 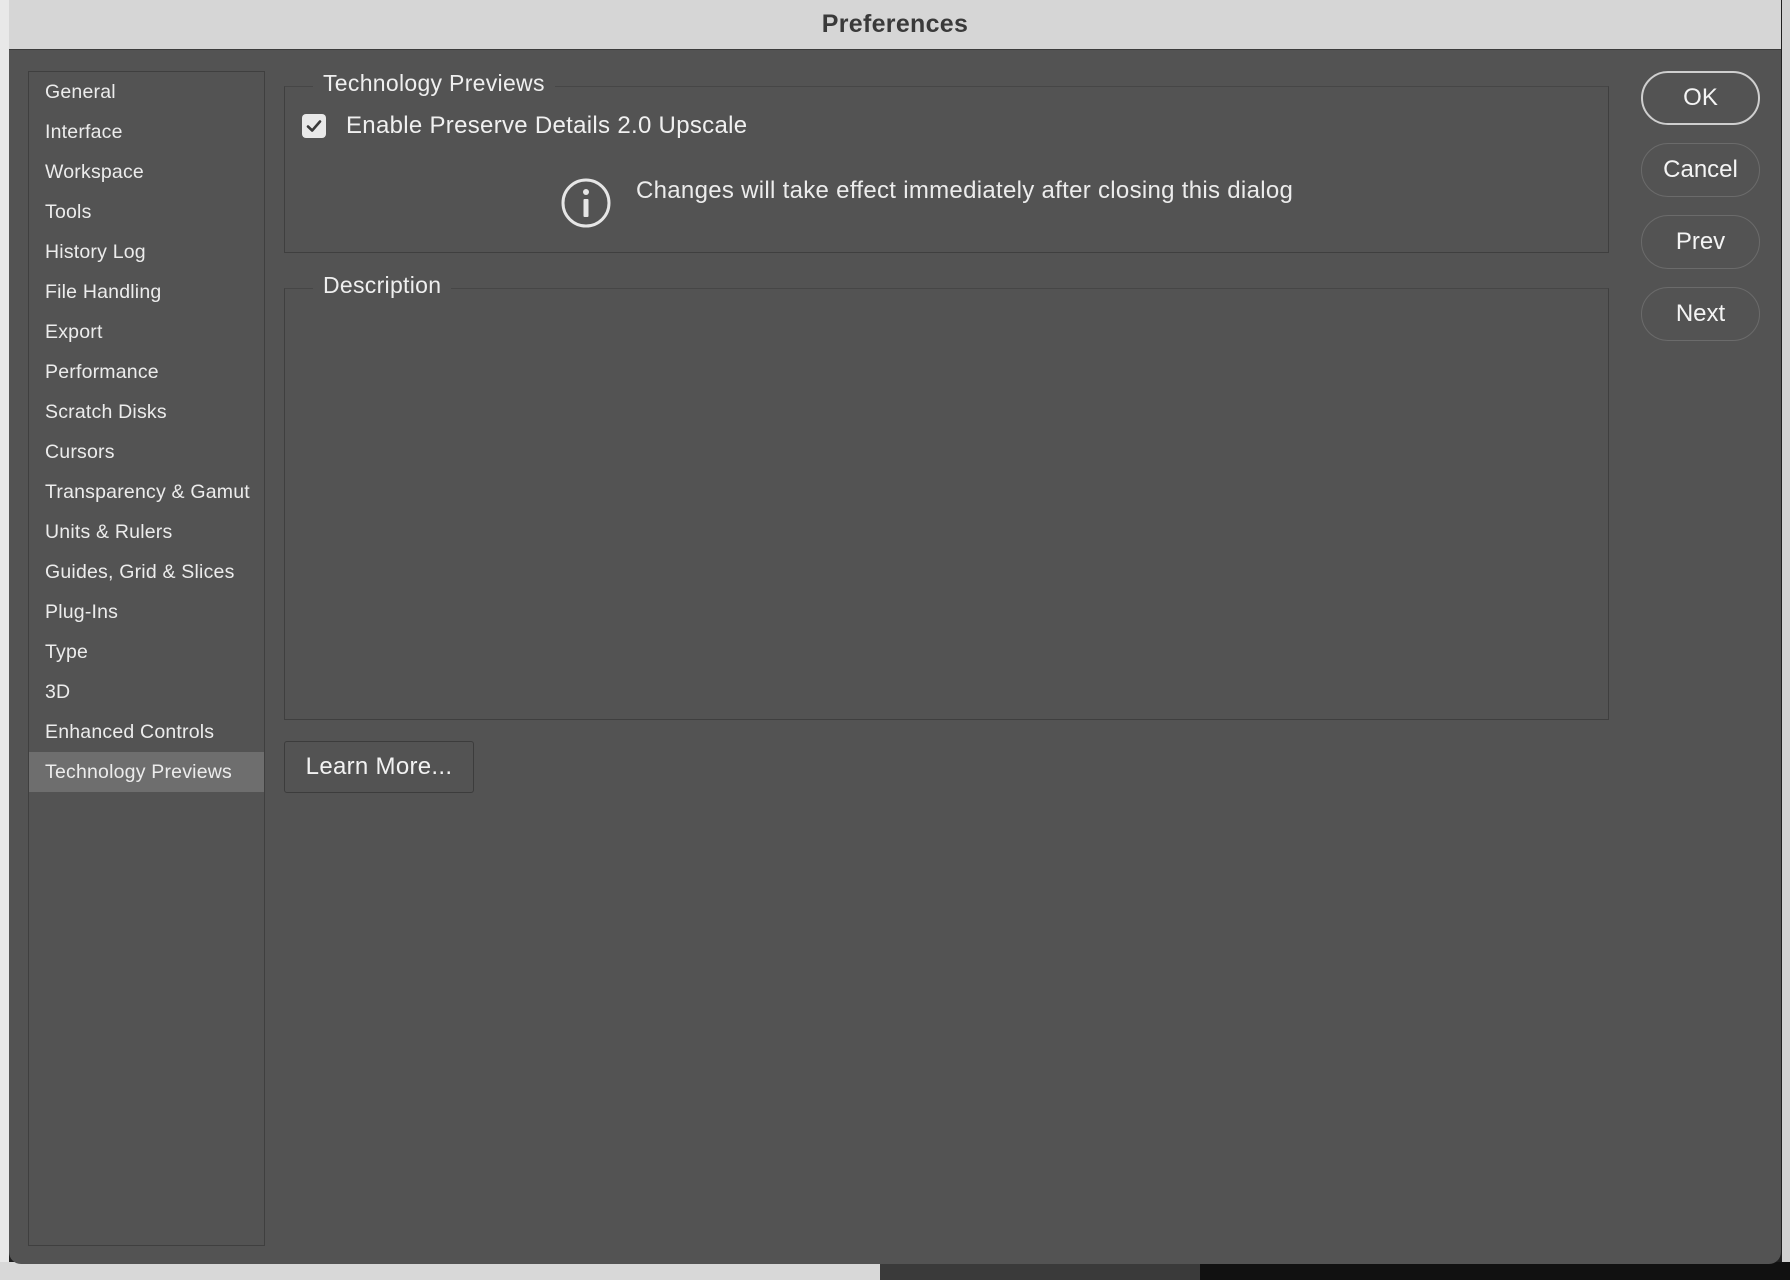 I want to click on sidebar-item-guides-grid-slices: Guides, Grid & Slices, so click(x=146, y=572).